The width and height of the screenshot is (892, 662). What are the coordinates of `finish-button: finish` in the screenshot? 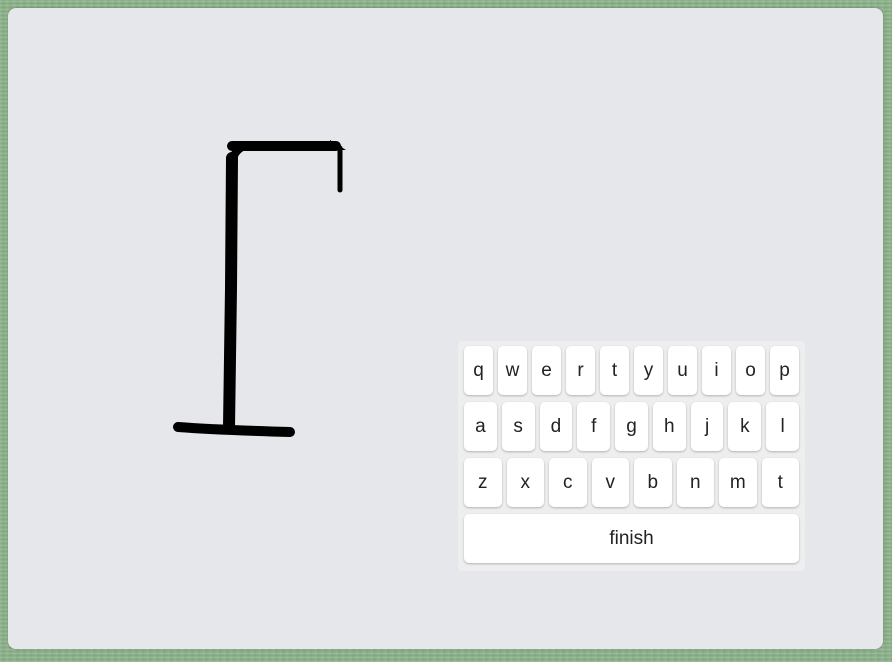 It's located at (631, 538).